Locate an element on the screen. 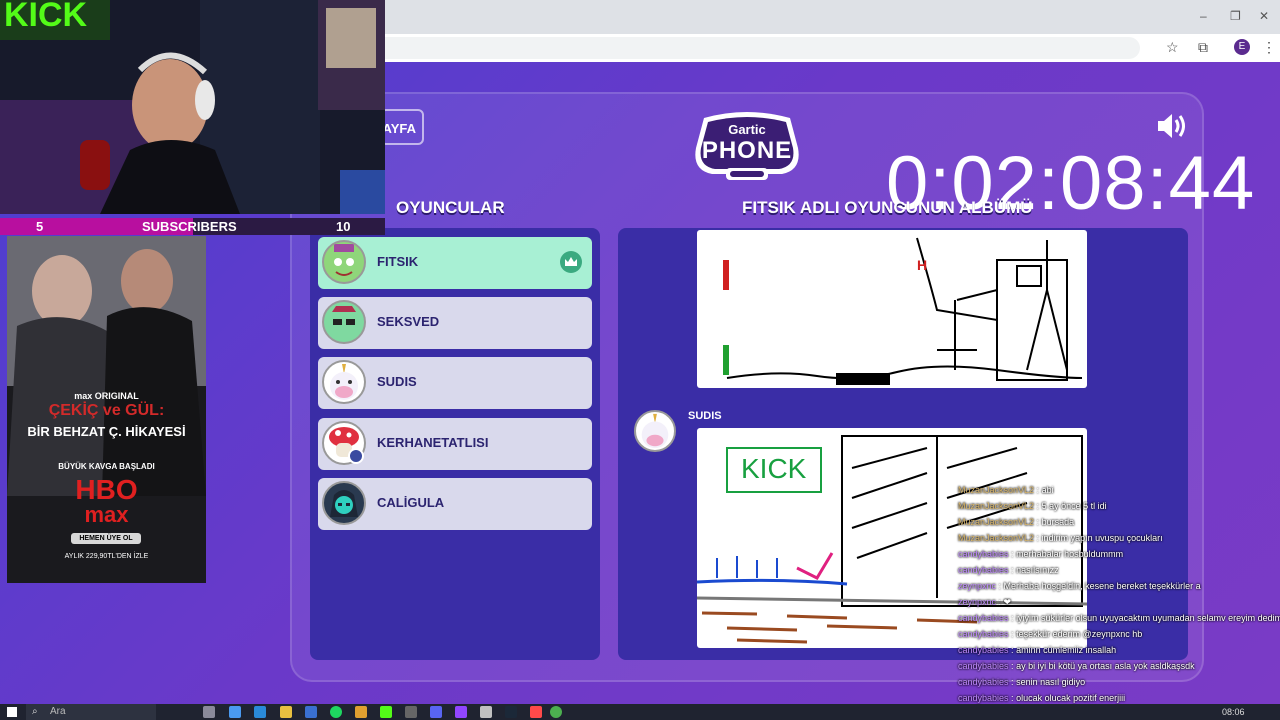 This screenshot has height=720, width=1280. gartic-phone-logo: Gartic PHONE is located at coordinates (747, 146).